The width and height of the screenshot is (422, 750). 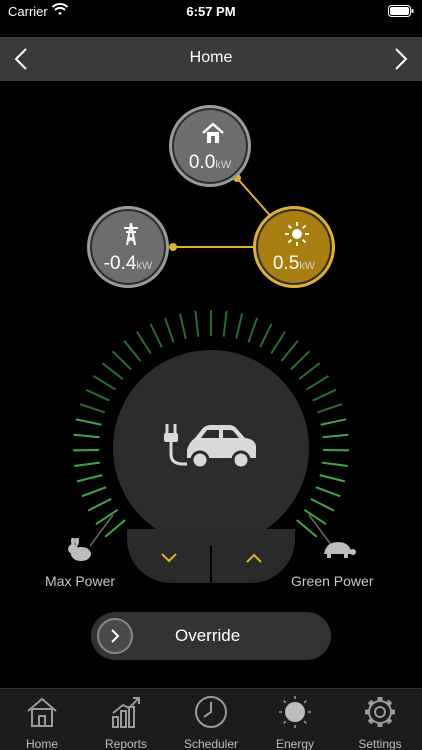 What do you see at coordinates (340, 550) in the screenshot?
I see `turtle-icon` at bounding box center [340, 550].